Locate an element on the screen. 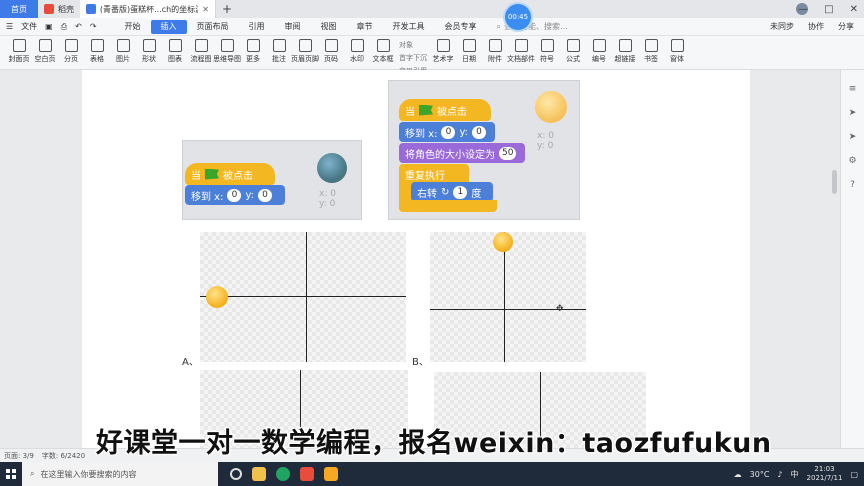 The width and height of the screenshot is (864, 486). undo-icon: ↶ is located at coordinates (78, 26).